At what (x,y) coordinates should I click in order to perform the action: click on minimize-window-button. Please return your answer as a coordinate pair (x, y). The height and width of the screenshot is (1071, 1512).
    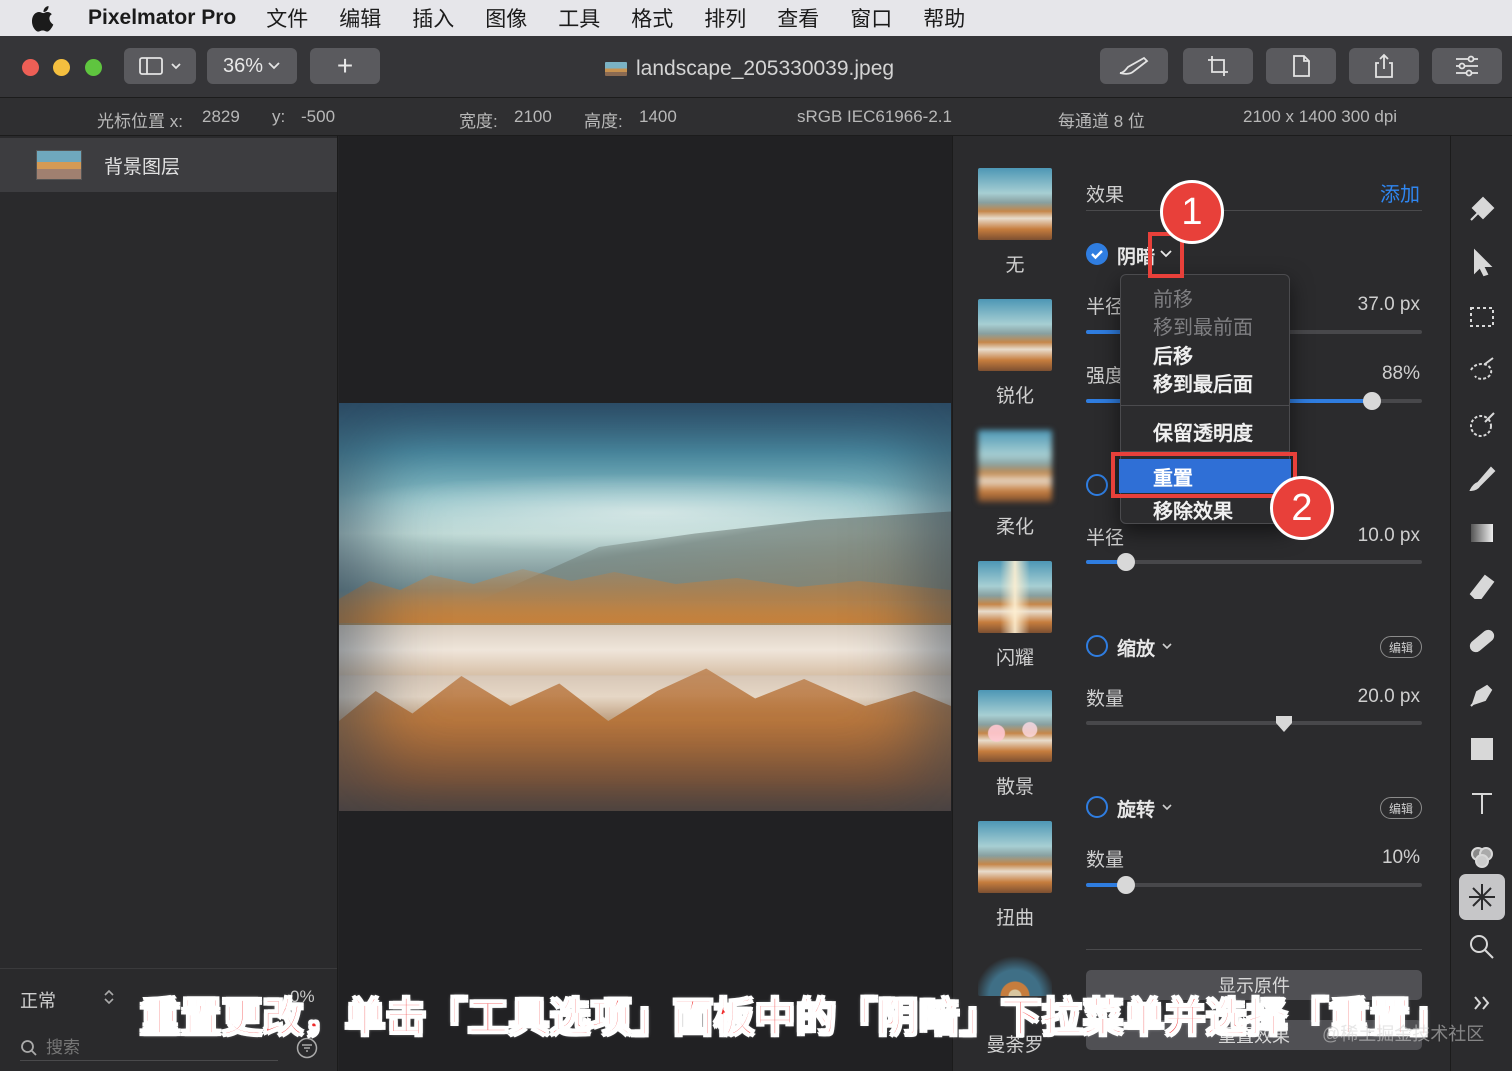
    Looking at the image, I should click on (61, 67).